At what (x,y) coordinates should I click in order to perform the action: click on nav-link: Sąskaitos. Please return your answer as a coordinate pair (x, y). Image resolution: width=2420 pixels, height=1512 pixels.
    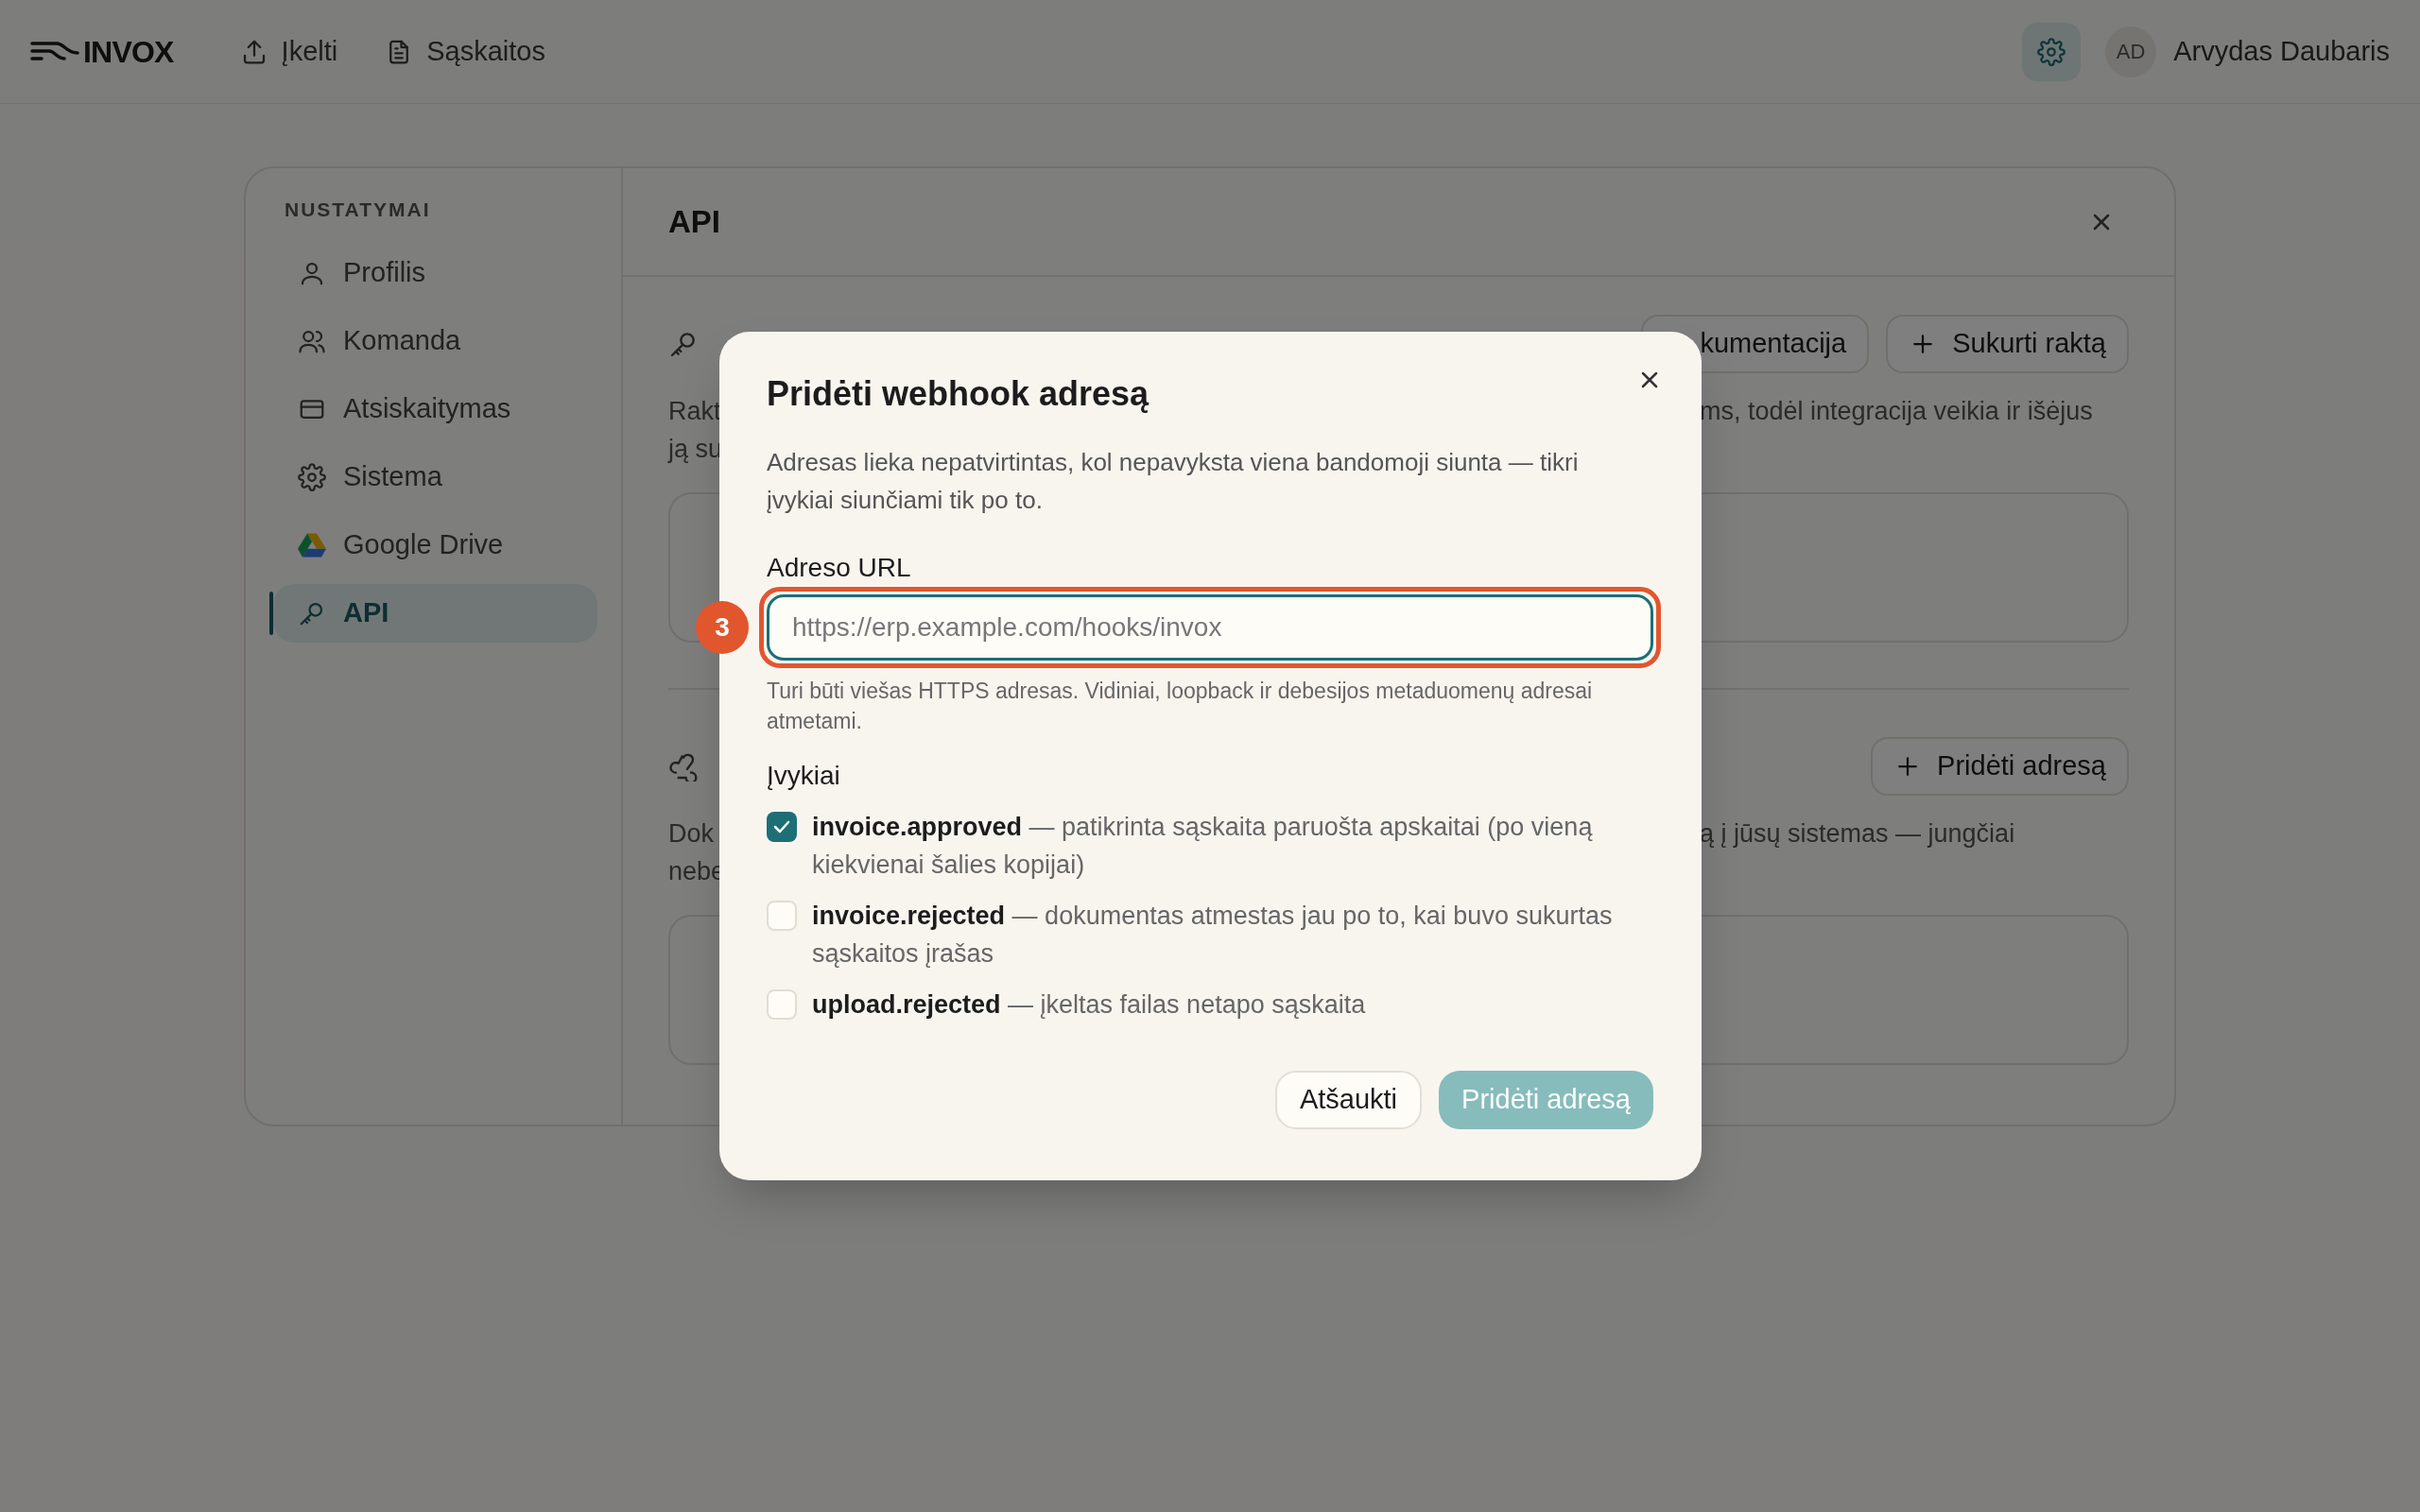
    Looking at the image, I should click on (465, 51).